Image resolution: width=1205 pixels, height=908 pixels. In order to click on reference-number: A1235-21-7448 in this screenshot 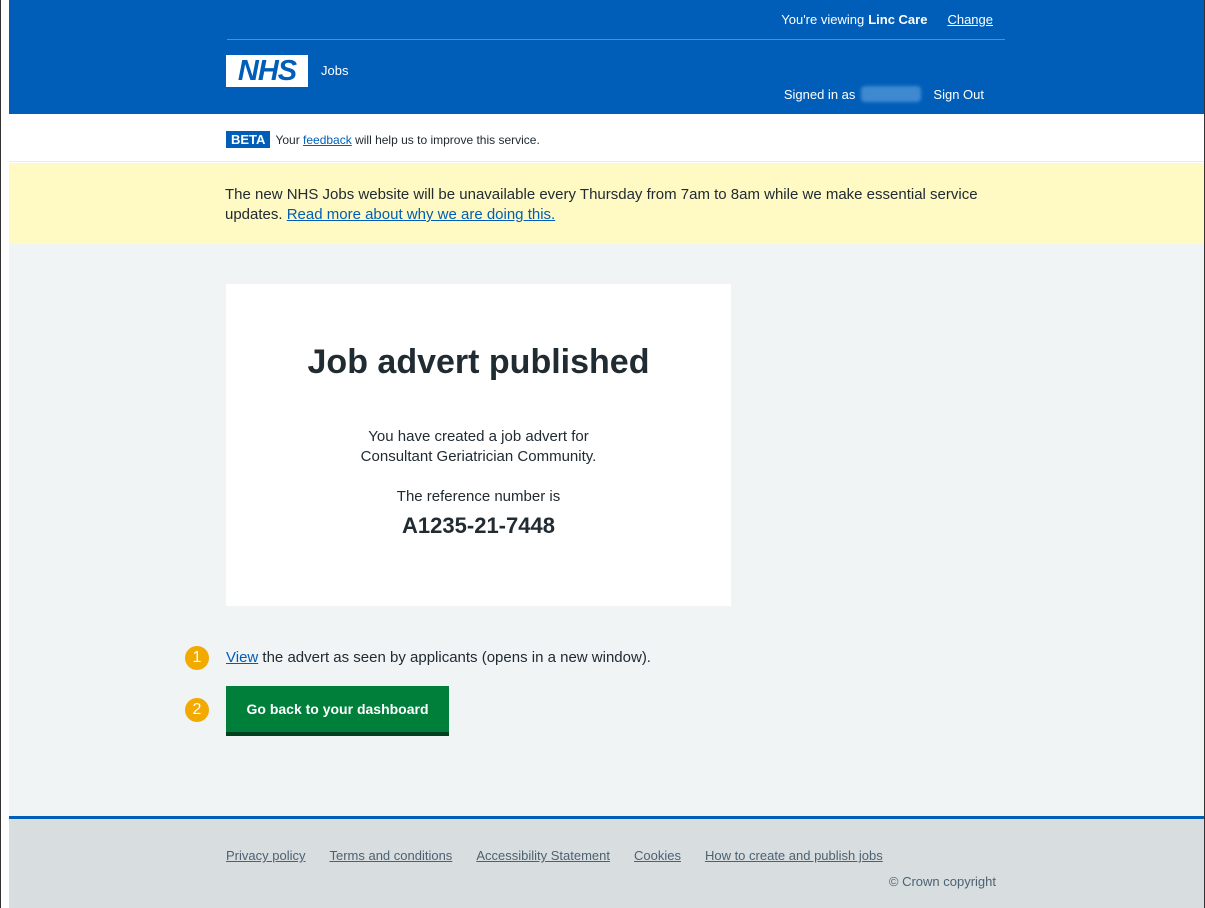, I will do `click(478, 525)`.